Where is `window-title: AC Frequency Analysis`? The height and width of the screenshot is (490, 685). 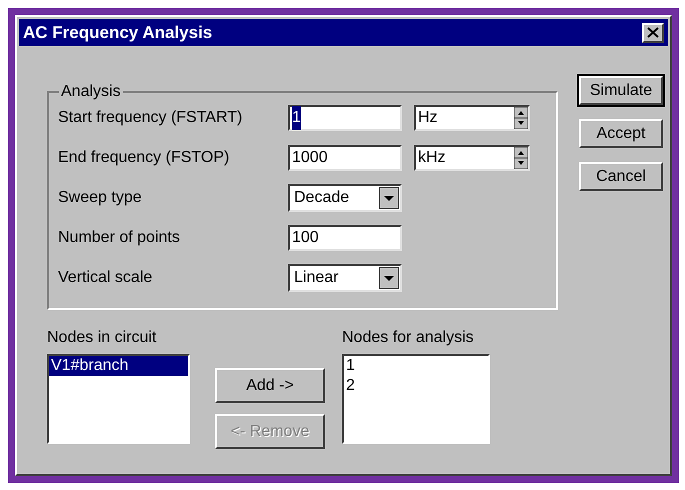 window-title: AC Frequency Analysis is located at coordinates (117, 33).